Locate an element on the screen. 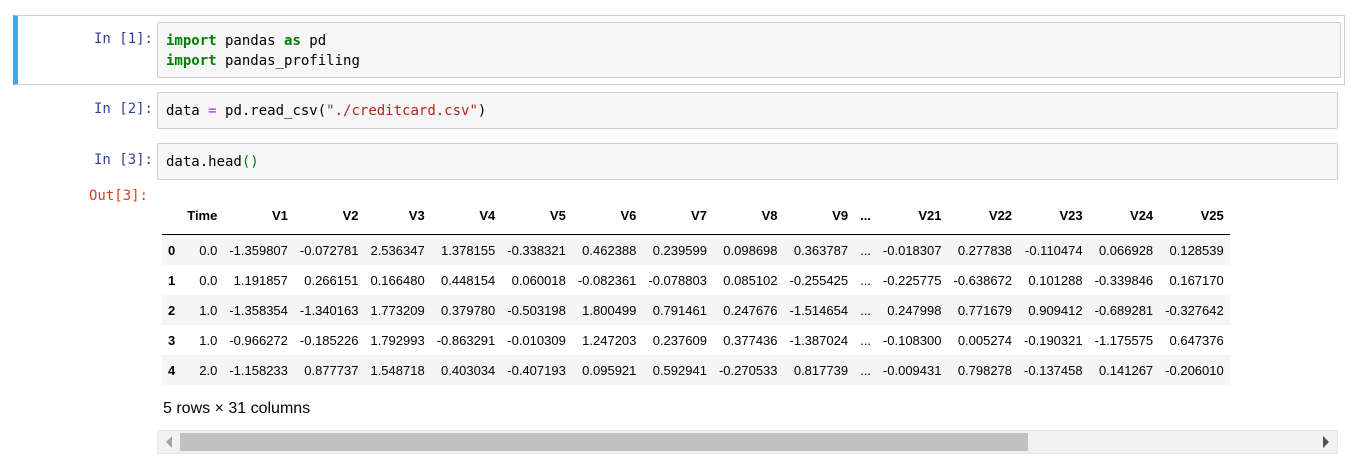 The width and height of the screenshot is (1357, 464). table-cell: 0.817739 is located at coordinates (821, 370).